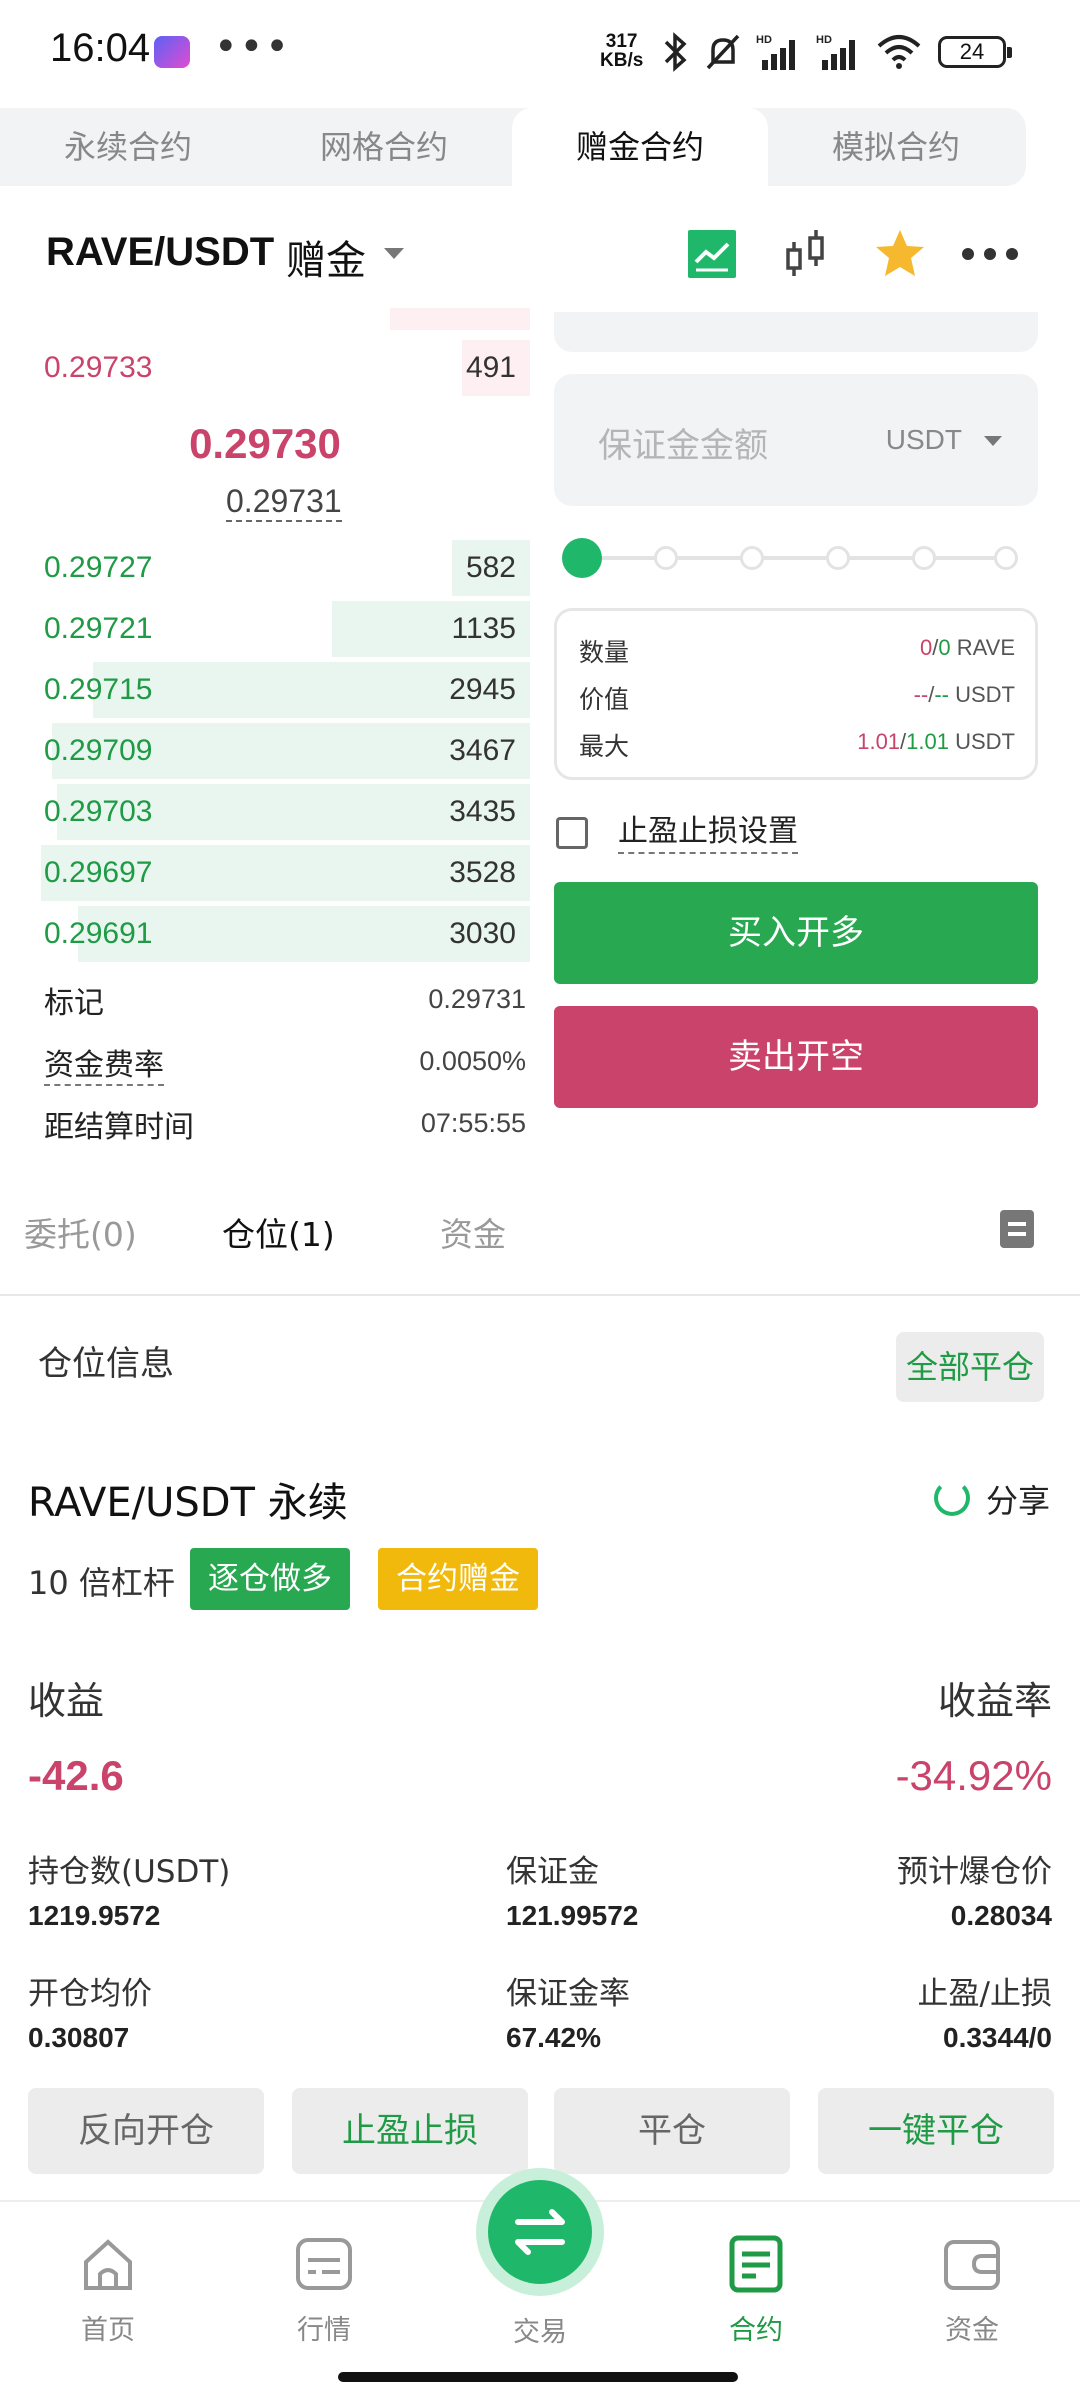 This screenshot has width=1080, height=2400. Describe the element at coordinates (482, 933) in the screenshot. I see `bid-qty: 3030` at that location.